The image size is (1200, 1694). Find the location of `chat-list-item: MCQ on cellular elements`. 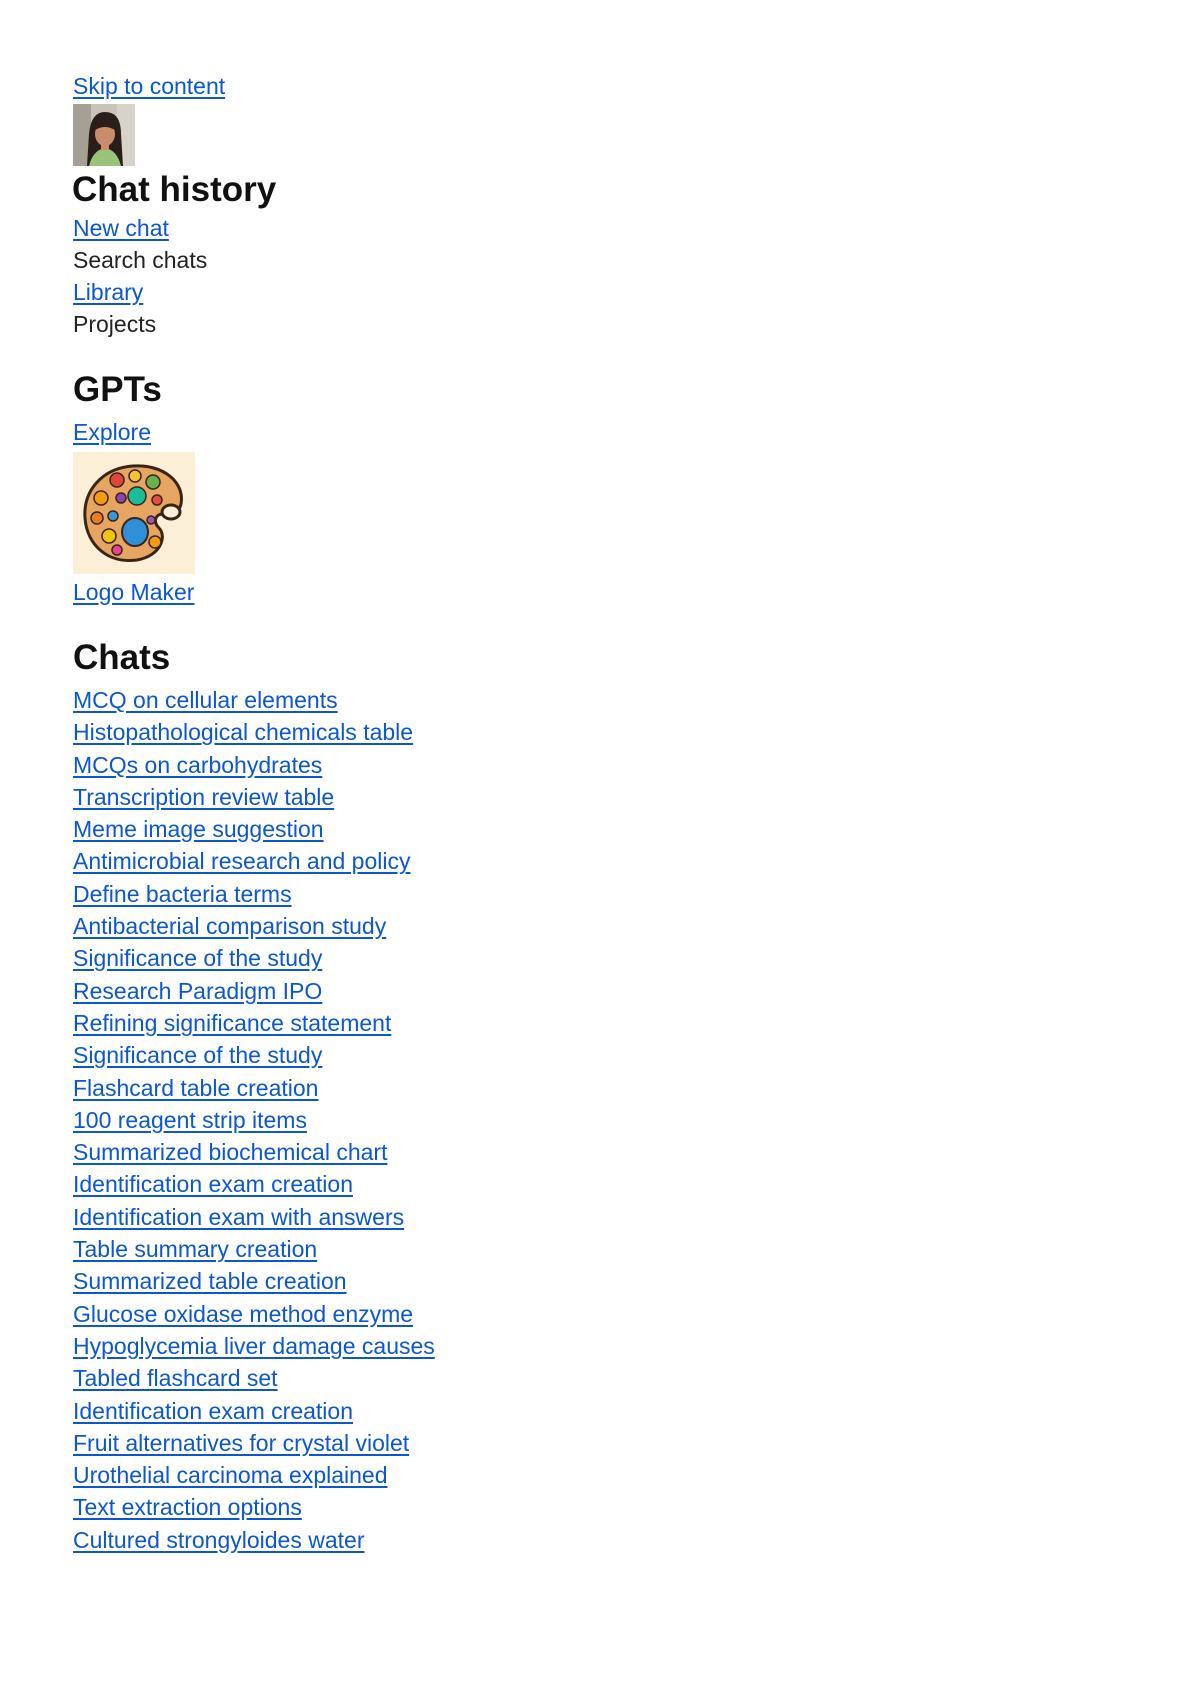

chat-list-item: MCQ on cellular elements is located at coordinates (573, 700).